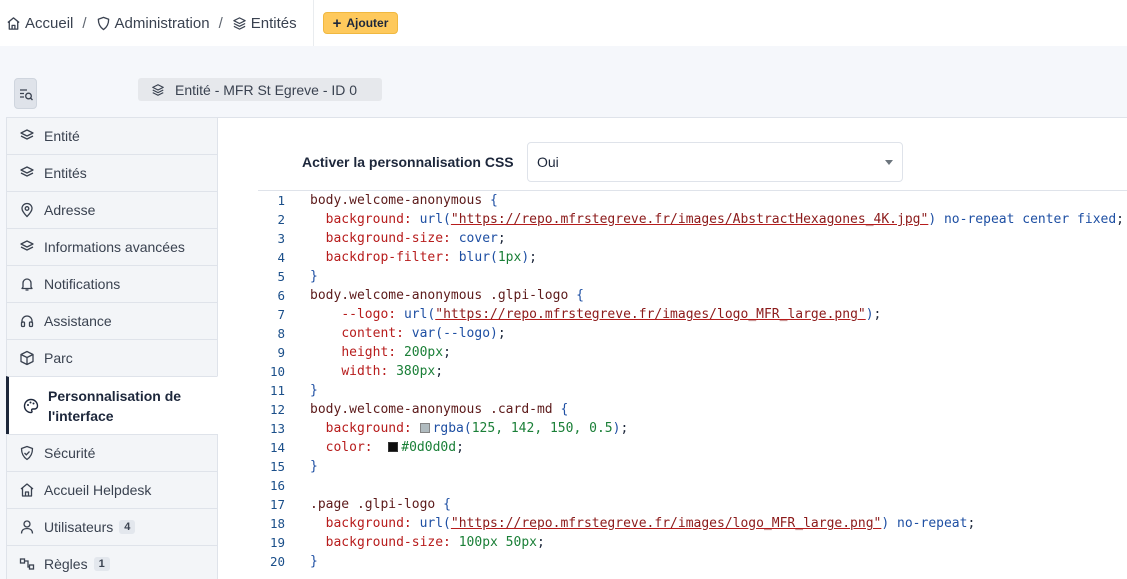 Image resolution: width=1127 pixels, height=579 pixels. What do you see at coordinates (27, 358) in the screenshot?
I see `box-icon` at bounding box center [27, 358].